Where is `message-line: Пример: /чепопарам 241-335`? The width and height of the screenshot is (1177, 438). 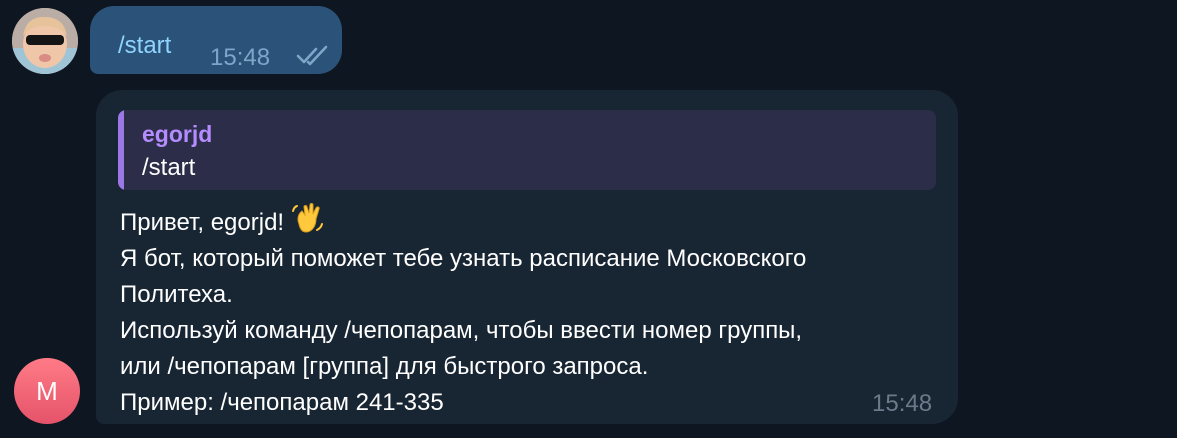 message-line: Пример: /чепопарам 241-335 is located at coordinates (282, 402).